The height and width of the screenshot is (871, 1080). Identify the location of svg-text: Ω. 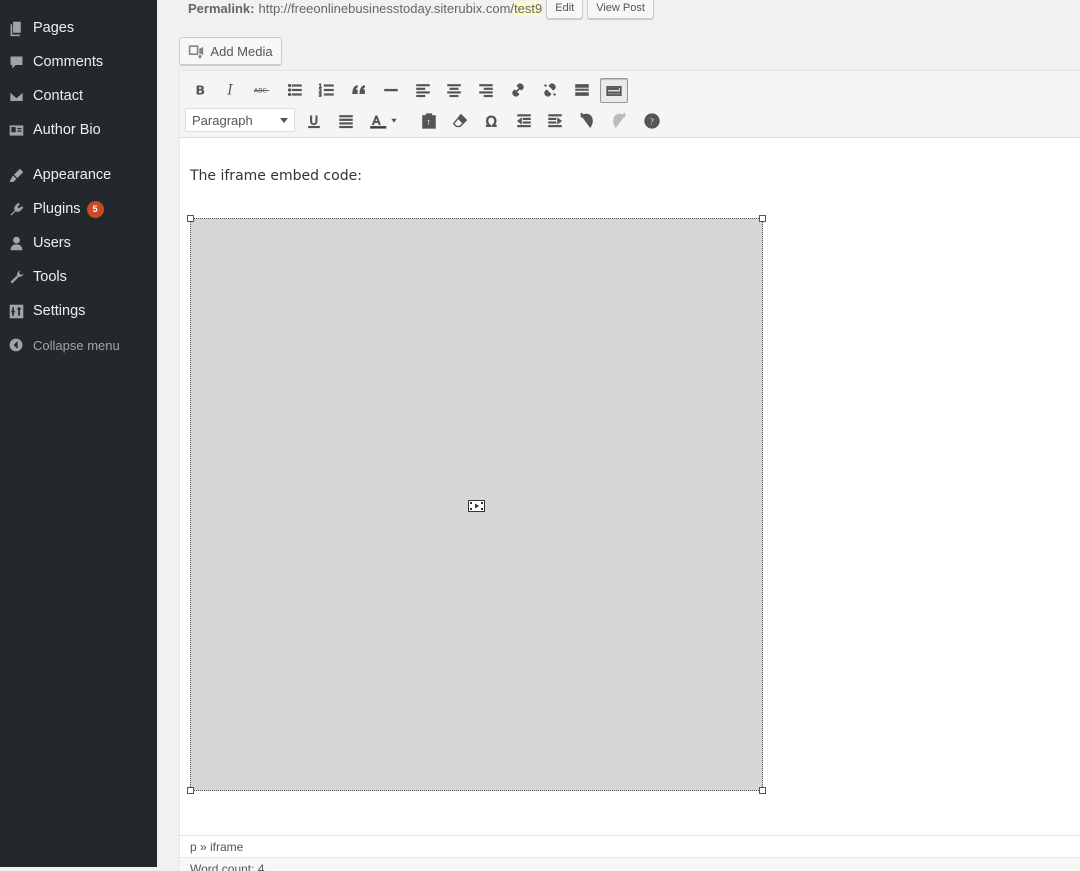
(491, 122).